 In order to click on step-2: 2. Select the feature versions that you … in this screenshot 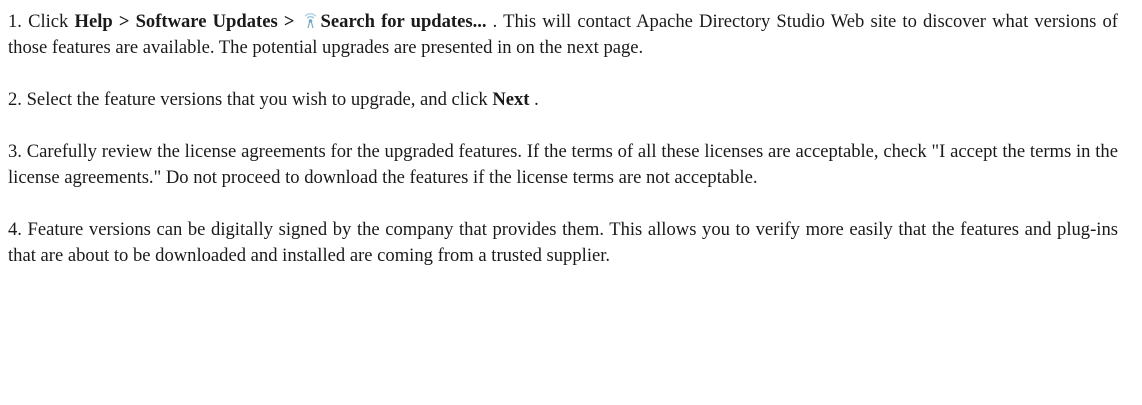, I will do `click(563, 100)`.